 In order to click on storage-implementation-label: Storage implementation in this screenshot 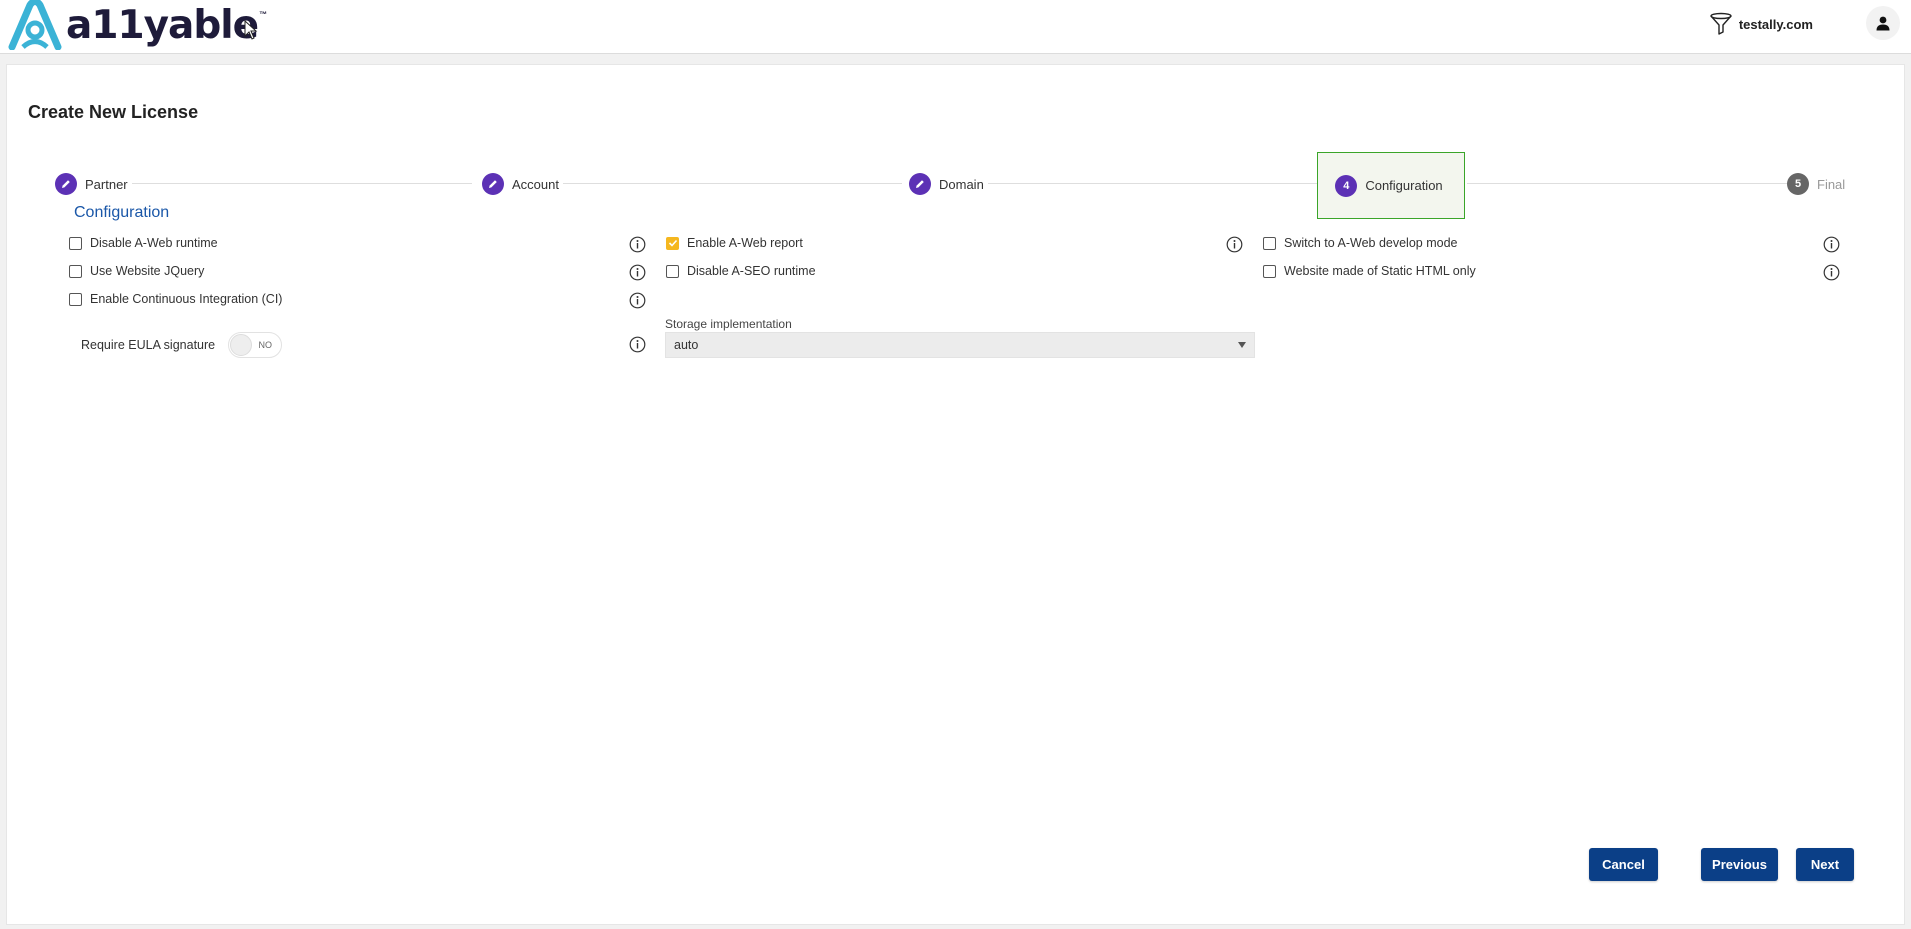, I will do `click(728, 324)`.